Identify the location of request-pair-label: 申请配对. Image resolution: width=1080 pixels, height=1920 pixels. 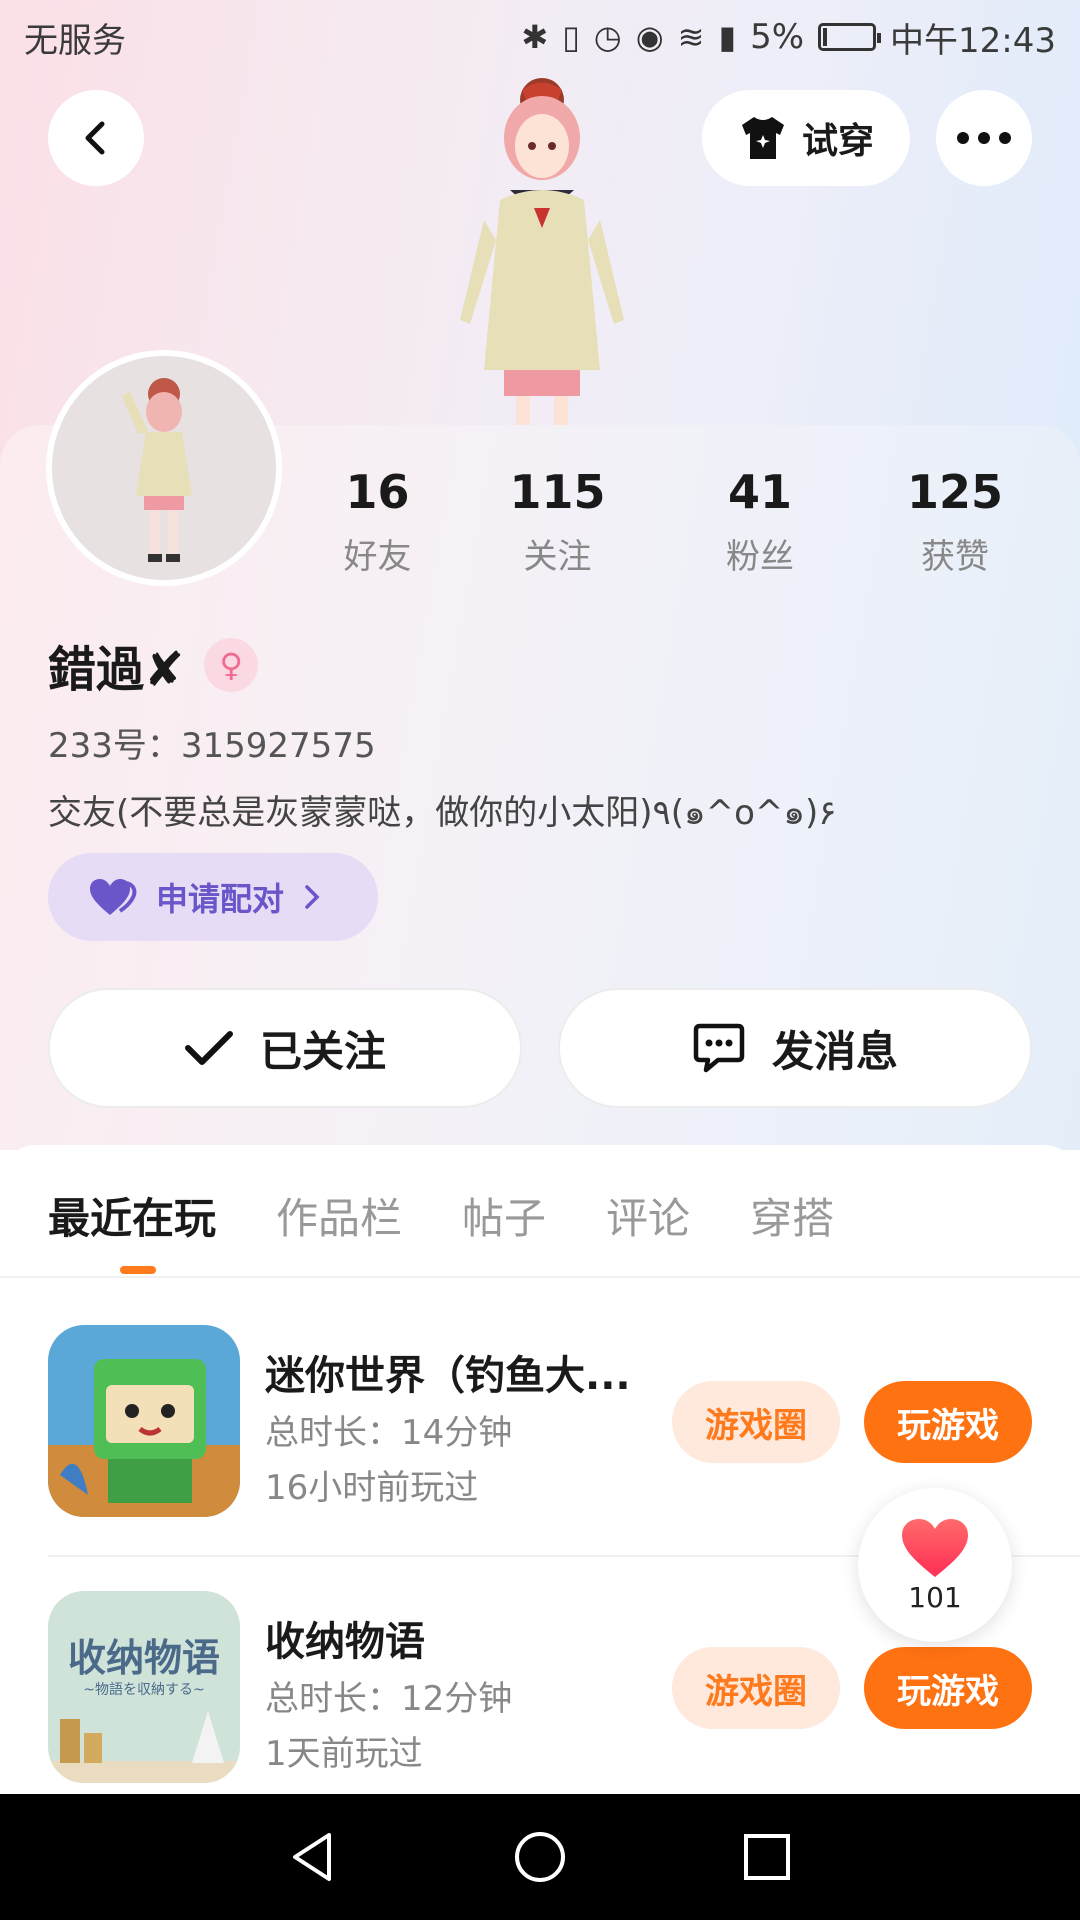
(220, 899).